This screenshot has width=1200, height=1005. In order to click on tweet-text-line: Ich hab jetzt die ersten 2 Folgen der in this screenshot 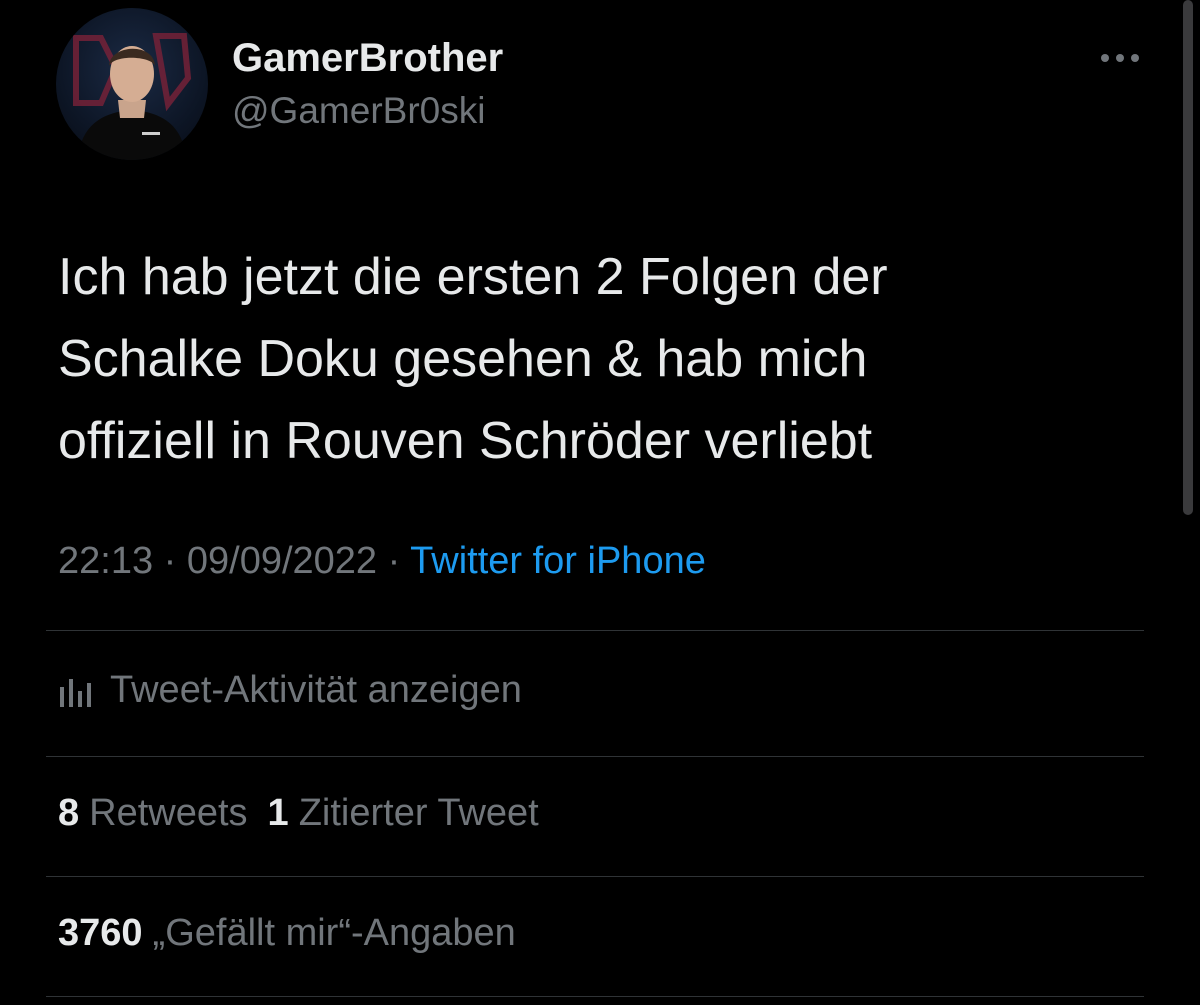, I will do `click(473, 277)`.